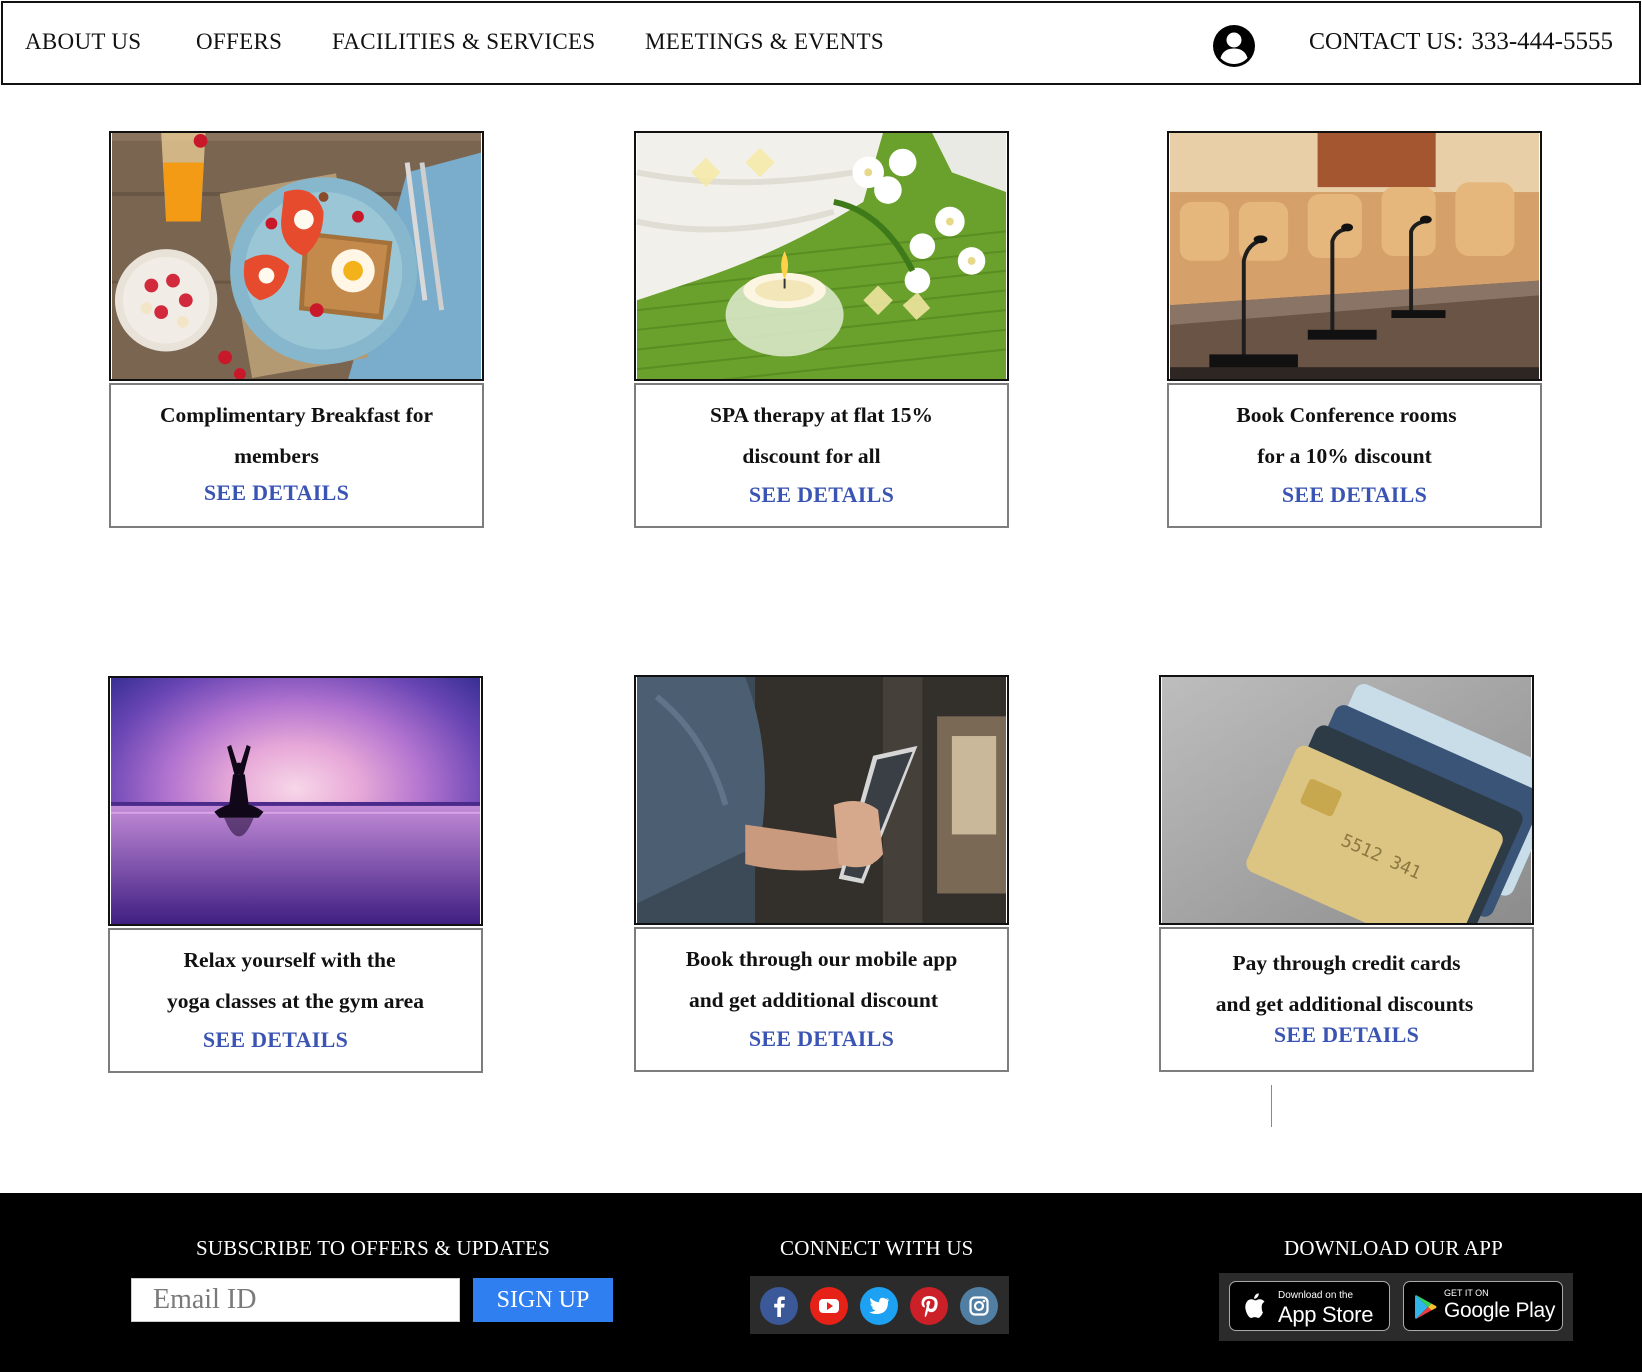 This screenshot has width=1642, height=1372. I want to click on subscribe-heading: SUBSCRIBE TO OFFERS & UPDATES, so click(373, 1248).